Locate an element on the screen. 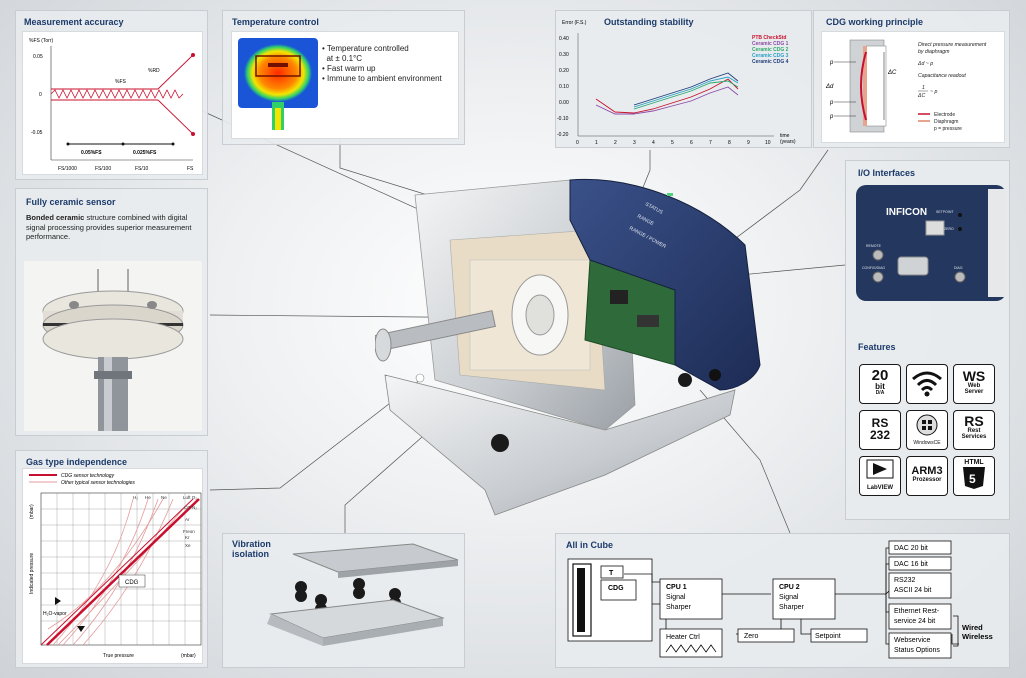 The height and width of the screenshot is (678, 1026). stability-xtick-7: 7 is located at coordinates (710, 143).